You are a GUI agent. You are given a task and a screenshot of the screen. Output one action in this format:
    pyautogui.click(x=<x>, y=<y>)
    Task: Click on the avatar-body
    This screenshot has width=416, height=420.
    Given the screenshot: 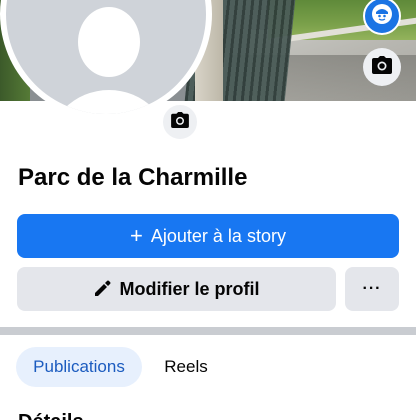 What is the action you would take?
    pyautogui.click(x=109, y=102)
    